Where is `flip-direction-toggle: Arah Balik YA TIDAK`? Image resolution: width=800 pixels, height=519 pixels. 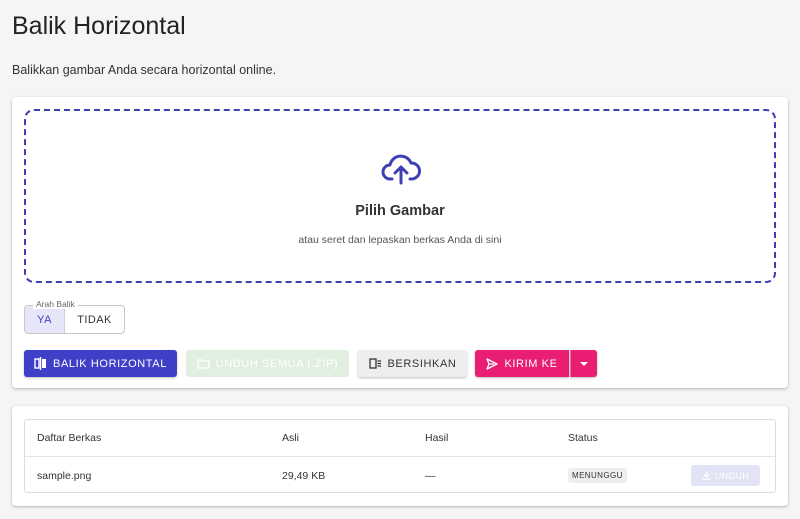
flip-direction-toggle: Arah Balik YA TIDAK is located at coordinates (74, 316).